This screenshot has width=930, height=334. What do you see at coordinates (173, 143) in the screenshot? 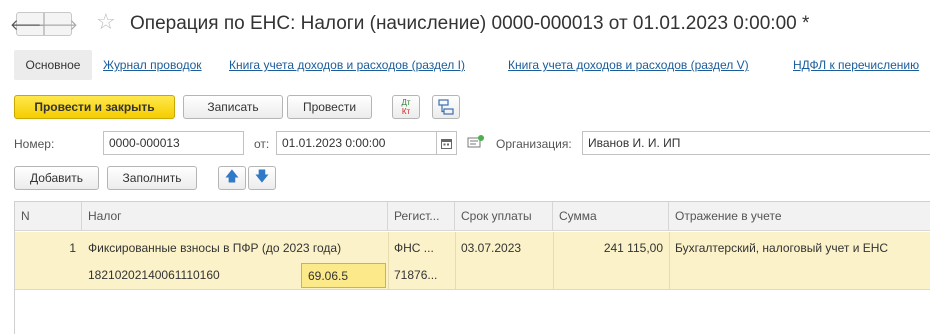
I see `number-field: 0000-000013` at bounding box center [173, 143].